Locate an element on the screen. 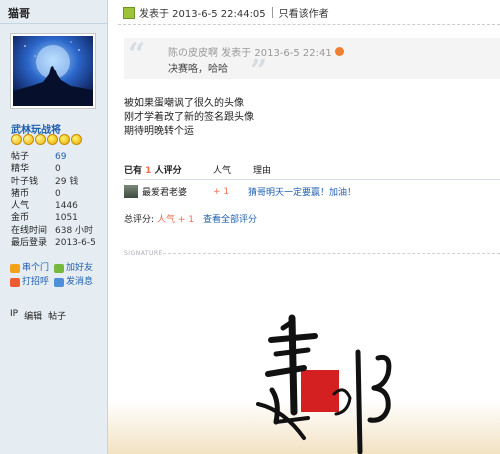 The height and width of the screenshot is (454, 500). signature-divider is located at coordinates (331, 253).